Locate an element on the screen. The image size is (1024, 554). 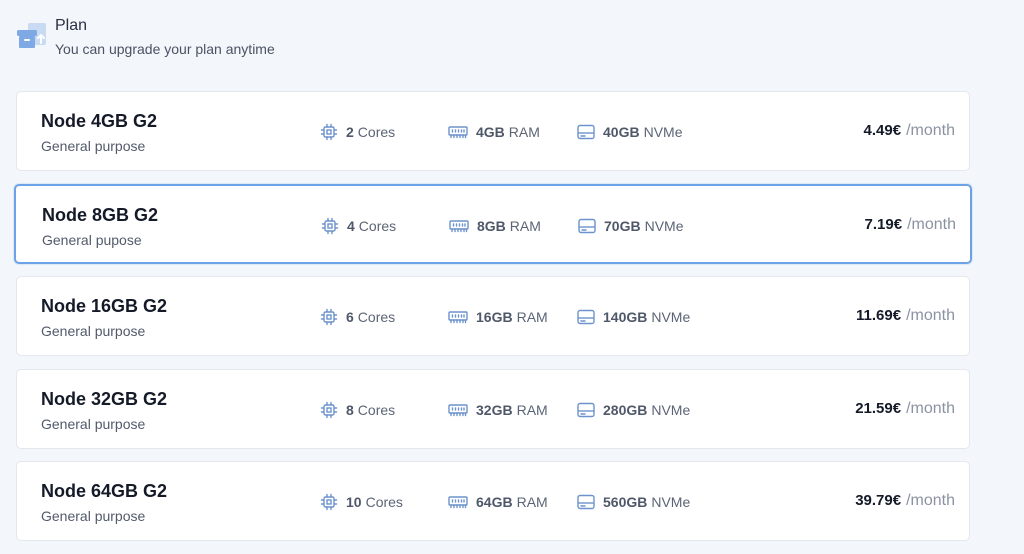
plan-price: 21.59€/month is located at coordinates (905, 409).